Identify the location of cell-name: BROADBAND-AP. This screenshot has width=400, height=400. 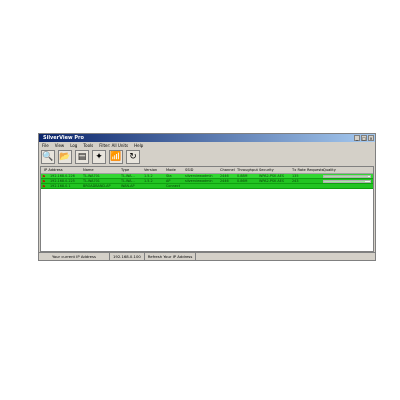
(97, 186).